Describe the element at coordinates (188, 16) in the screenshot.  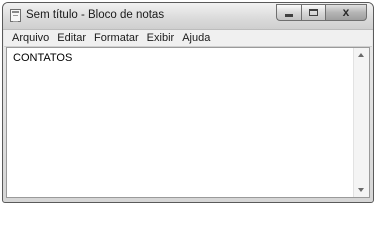
I see `title-bar: Sem título - Bloco de notas x` at that location.